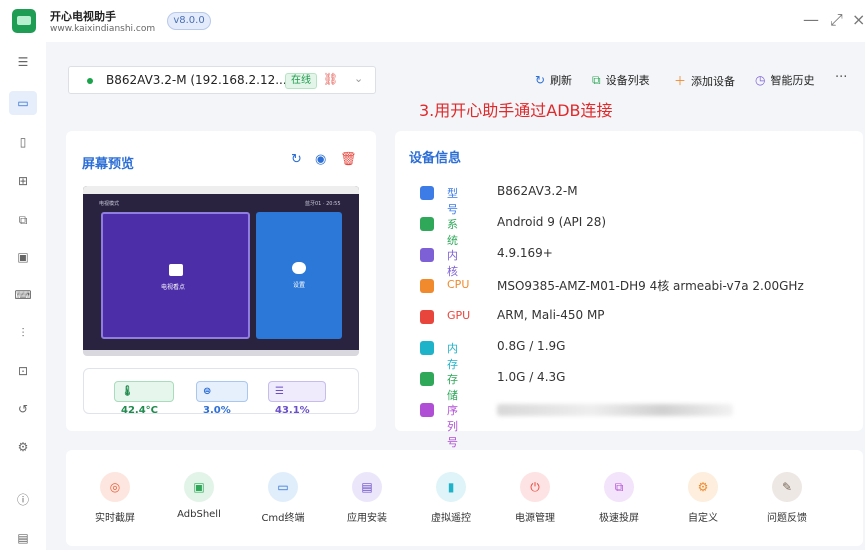 The width and height of the screenshot is (865, 550). Describe the element at coordinates (621, 80) in the screenshot. I see `device-list-button: ⧉ 设备列表` at that location.